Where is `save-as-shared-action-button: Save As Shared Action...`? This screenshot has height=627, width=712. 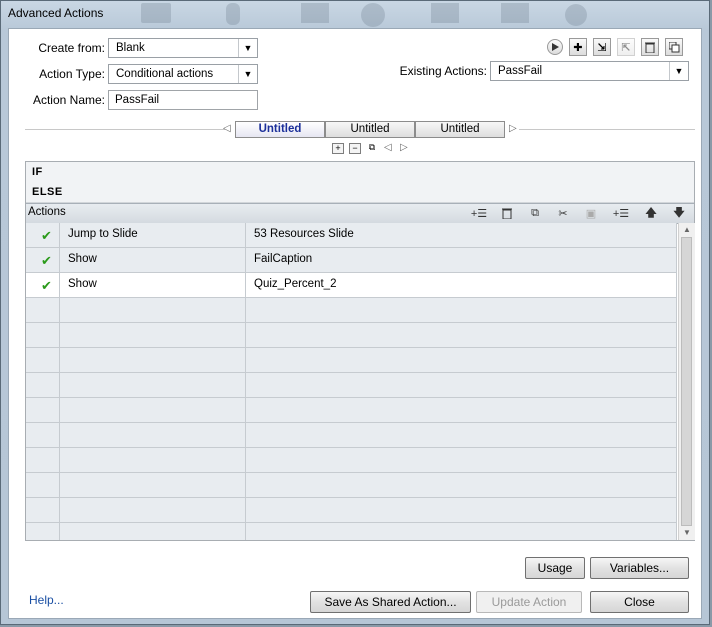
save-as-shared-action-button: Save As Shared Action... is located at coordinates (390, 602).